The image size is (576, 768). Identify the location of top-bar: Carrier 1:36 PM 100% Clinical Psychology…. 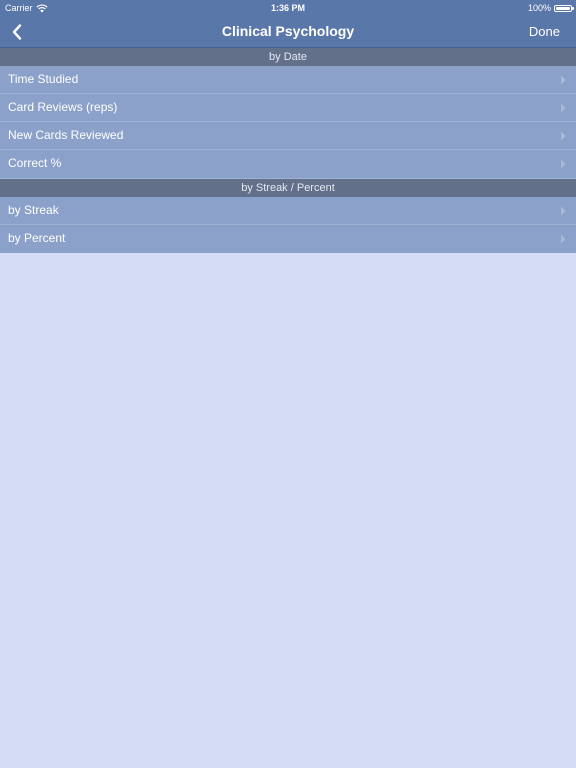
(288, 24).